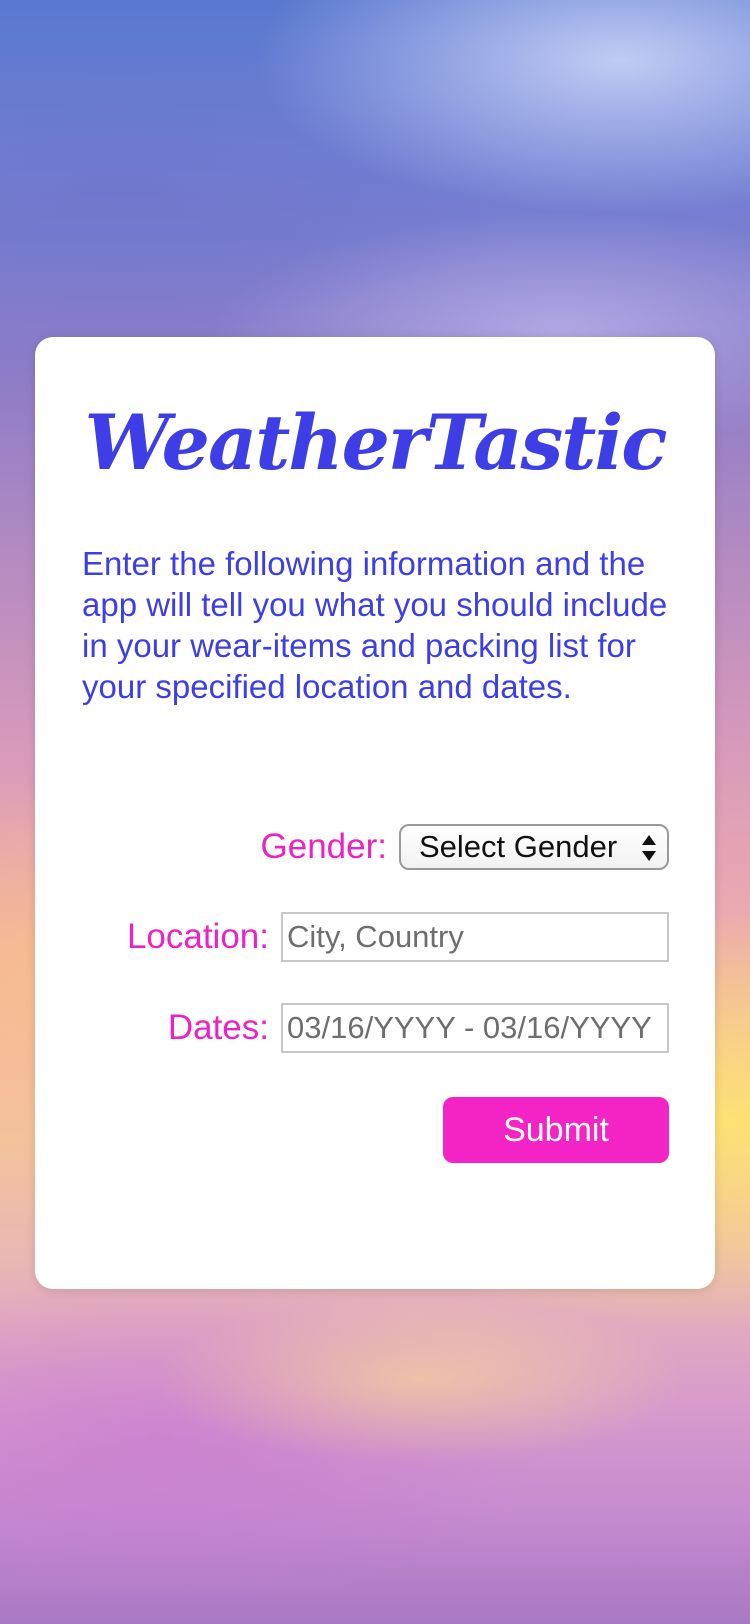 This screenshot has height=1624, width=750. What do you see at coordinates (475, 937) in the screenshot?
I see `location-input: City, Country` at bounding box center [475, 937].